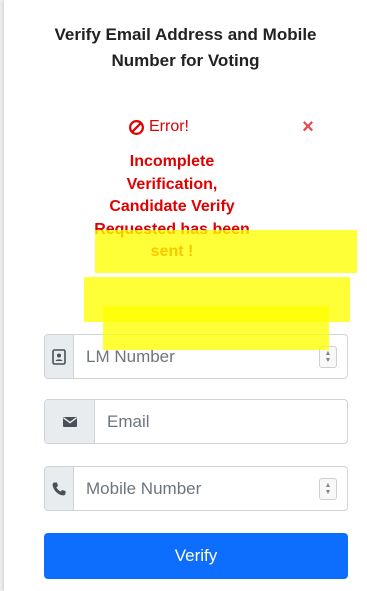 The image size is (367, 591). I want to click on mobile-addon, so click(59, 488).